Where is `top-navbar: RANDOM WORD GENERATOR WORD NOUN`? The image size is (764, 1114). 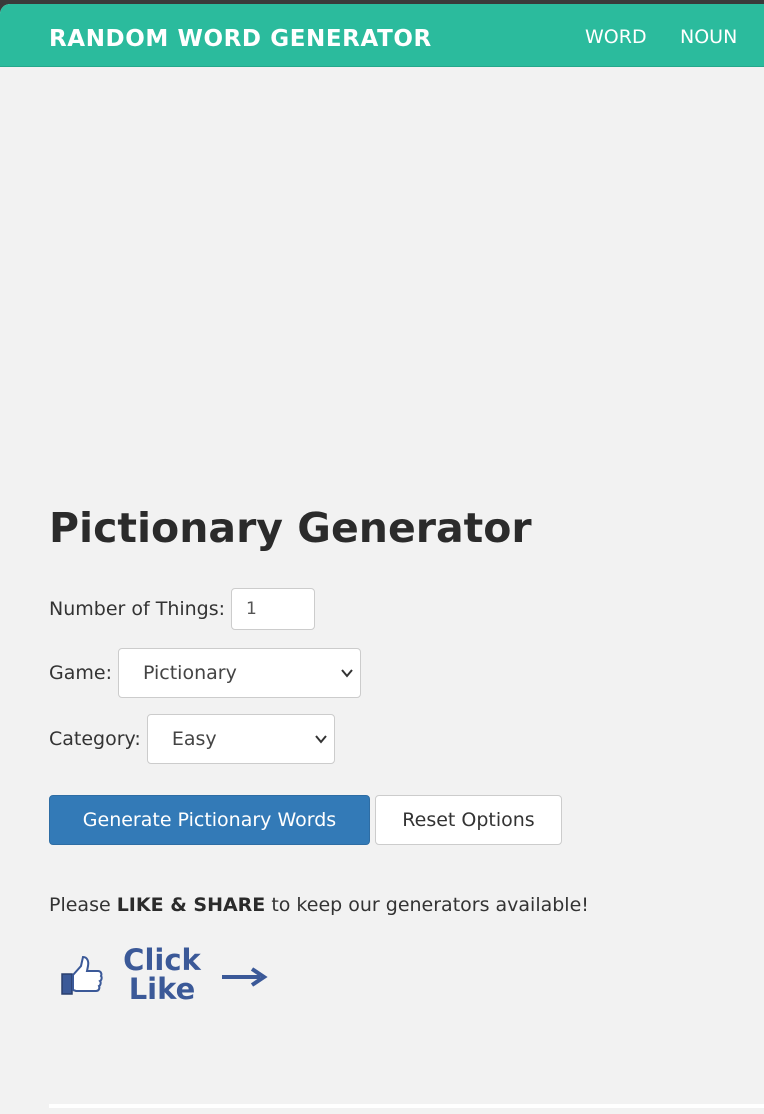 top-navbar: RANDOM WORD GENERATOR WORD NOUN is located at coordinates (382, 35).